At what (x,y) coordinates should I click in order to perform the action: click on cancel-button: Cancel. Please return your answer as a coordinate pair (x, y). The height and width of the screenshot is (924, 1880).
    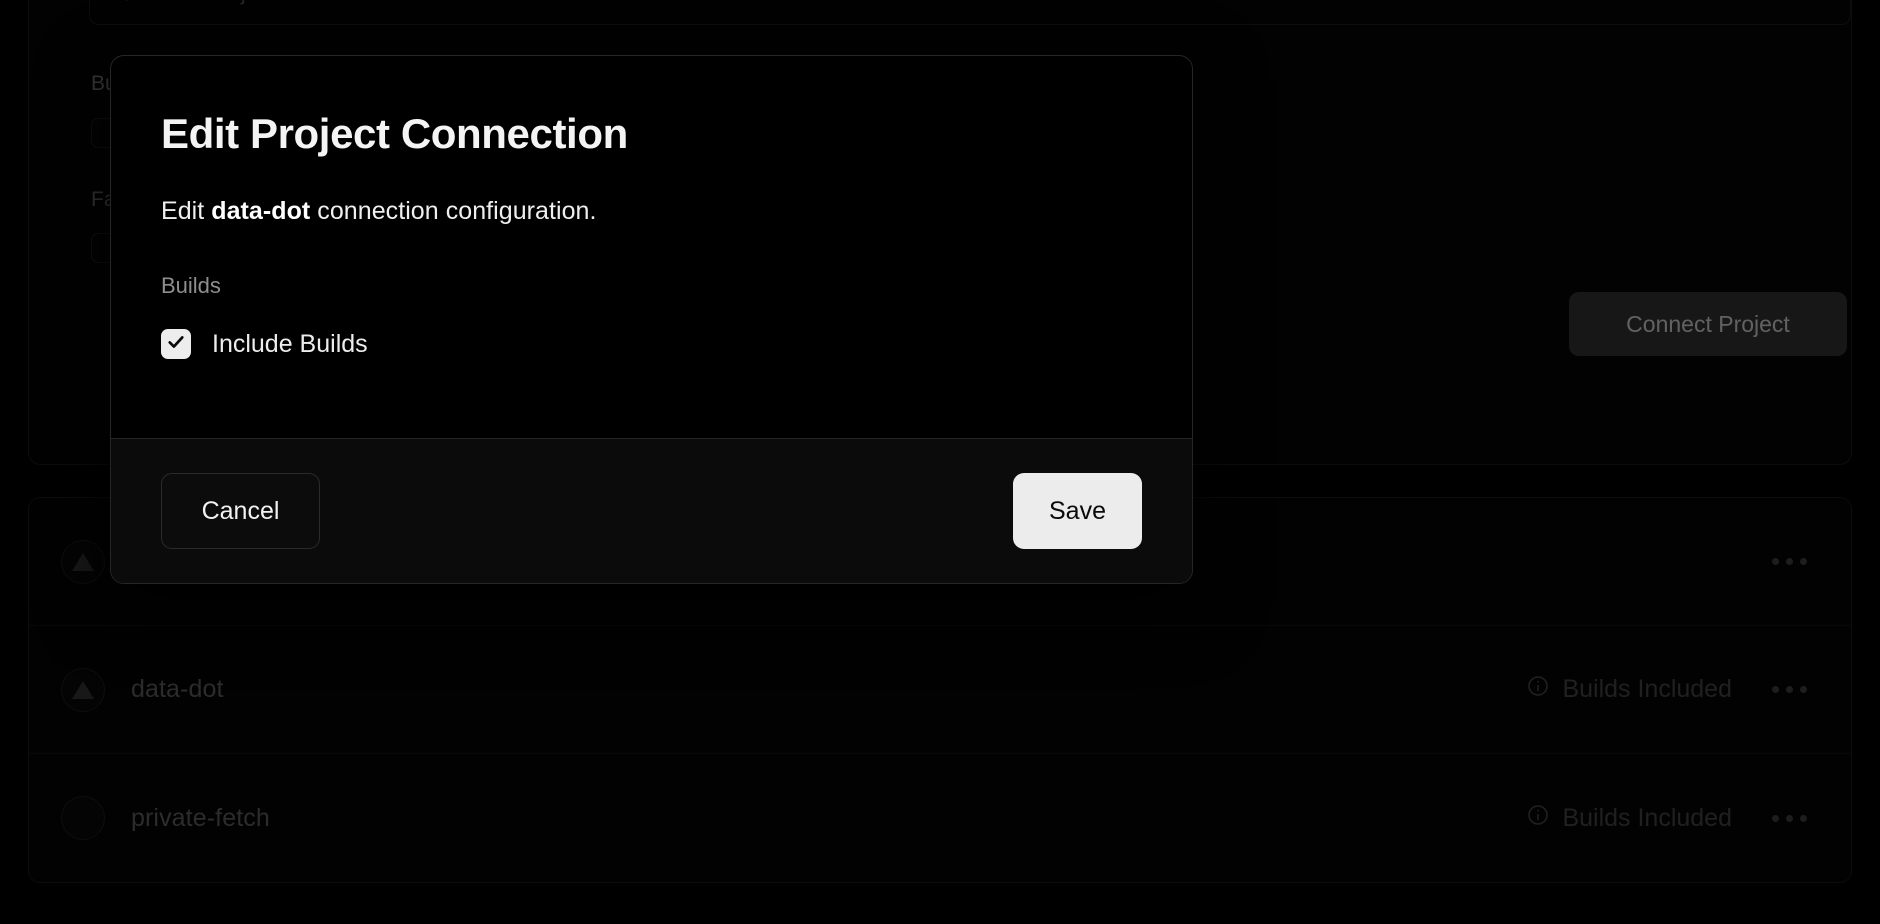
    Looking at the image, I should click on (240, 511).